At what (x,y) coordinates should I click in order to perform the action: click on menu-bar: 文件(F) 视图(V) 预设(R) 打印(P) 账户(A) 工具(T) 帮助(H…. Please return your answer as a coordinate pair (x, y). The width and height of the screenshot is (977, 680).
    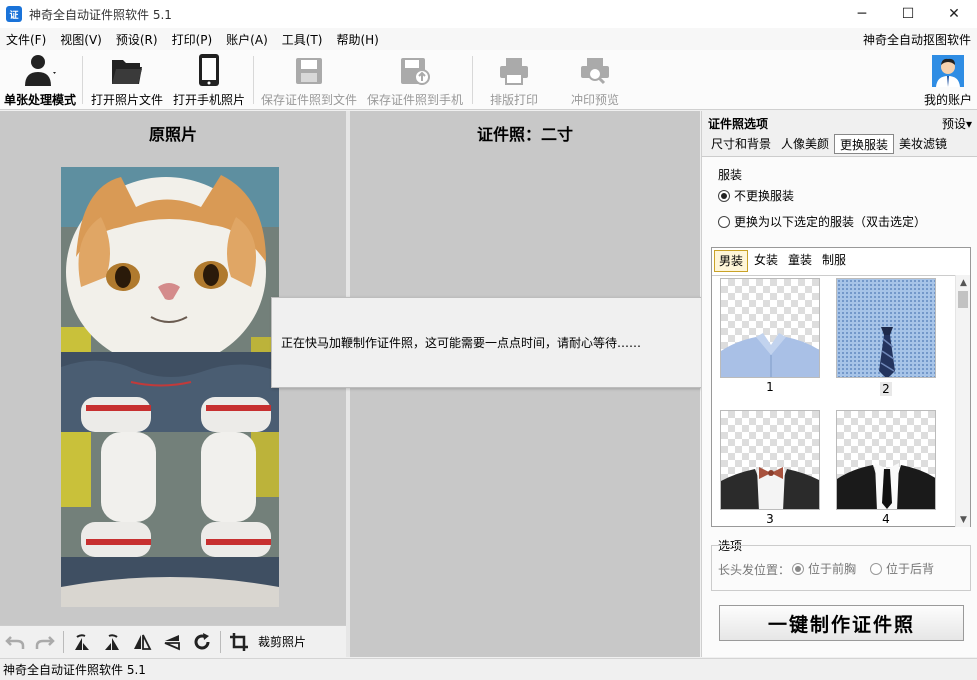
    Looking at the image, I should click on (488, 39).